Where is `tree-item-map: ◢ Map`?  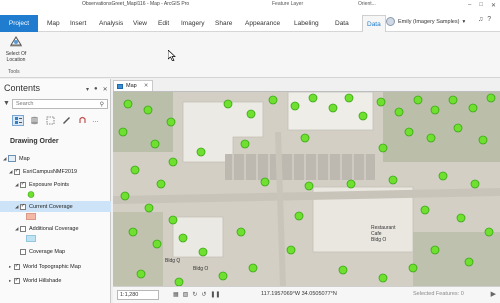
tree-item-map: ◢ Map is located at coordinates (55, 158).